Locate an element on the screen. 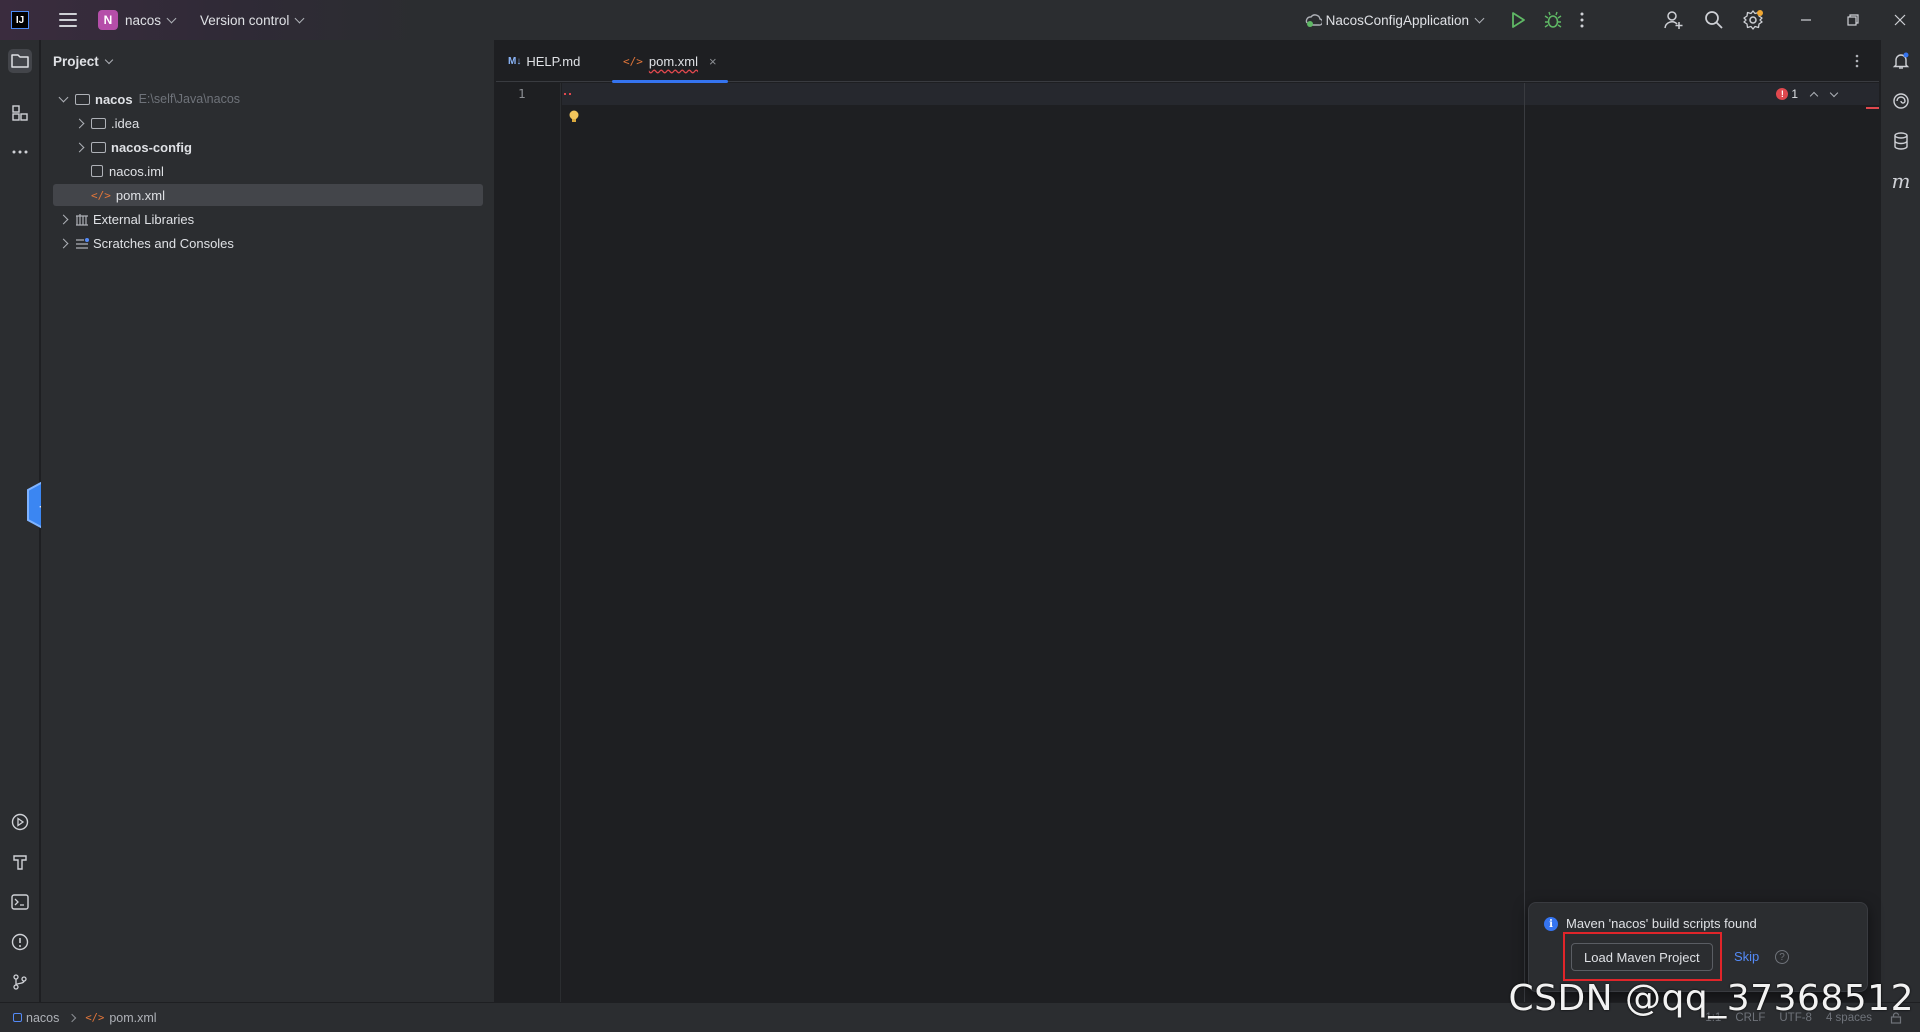  tree-item-label: .idea is located at coordinates (125, 123).